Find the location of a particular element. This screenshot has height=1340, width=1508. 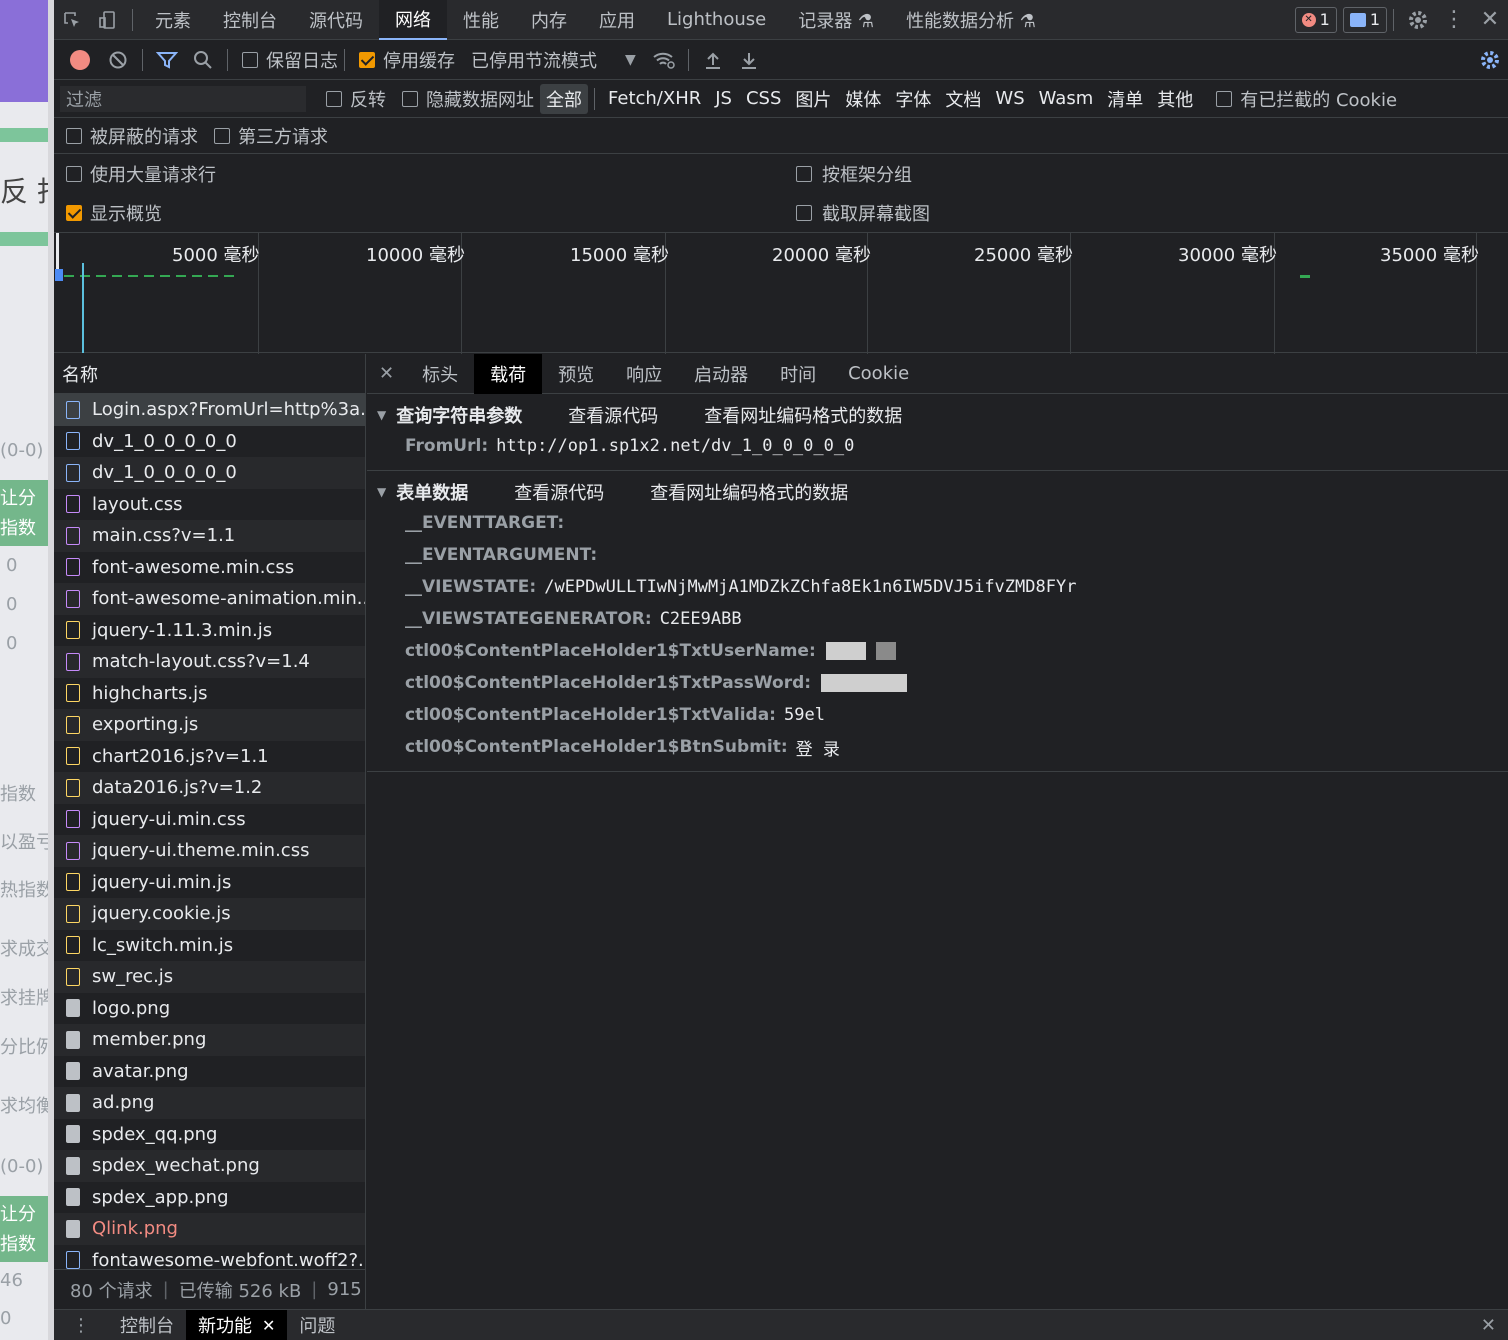

disable-cache-checkbox is located at coordinates (367, 59).